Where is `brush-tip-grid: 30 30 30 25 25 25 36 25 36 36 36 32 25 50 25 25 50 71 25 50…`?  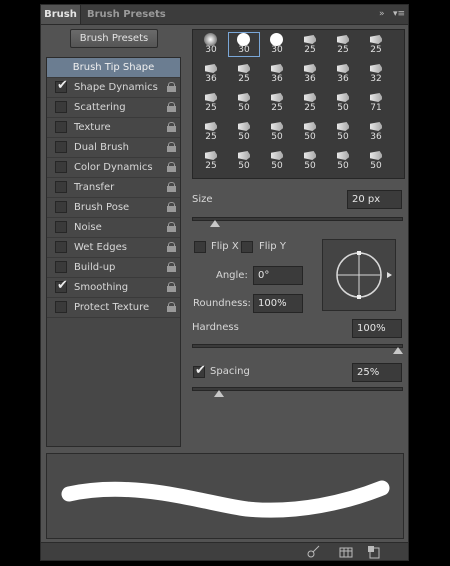
brush-tip-grid: 30 30 30 25 25 25 36 25 36 36 36 32 25 50 25 25 50 71 25 50… is located at coordinates (298, 104).